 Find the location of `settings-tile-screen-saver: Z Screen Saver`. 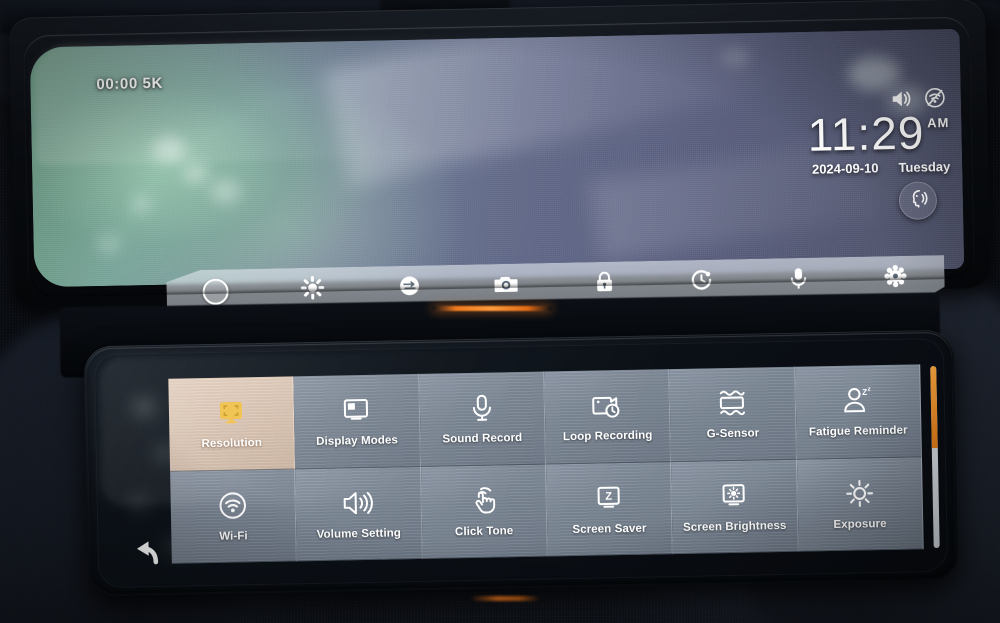

settings-tile-screen-saver: Z Screen Saver is located at coordinates (610, 509).